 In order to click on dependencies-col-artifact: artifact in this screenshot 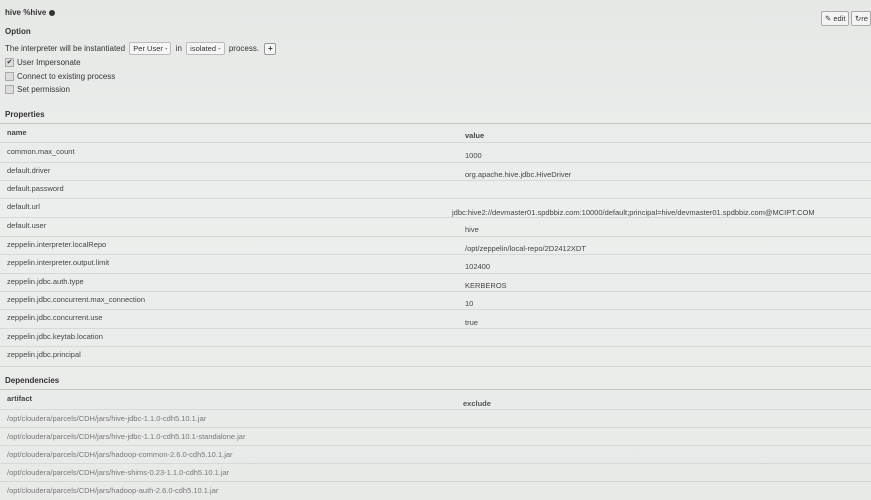, I will do `click(20, 398)`.